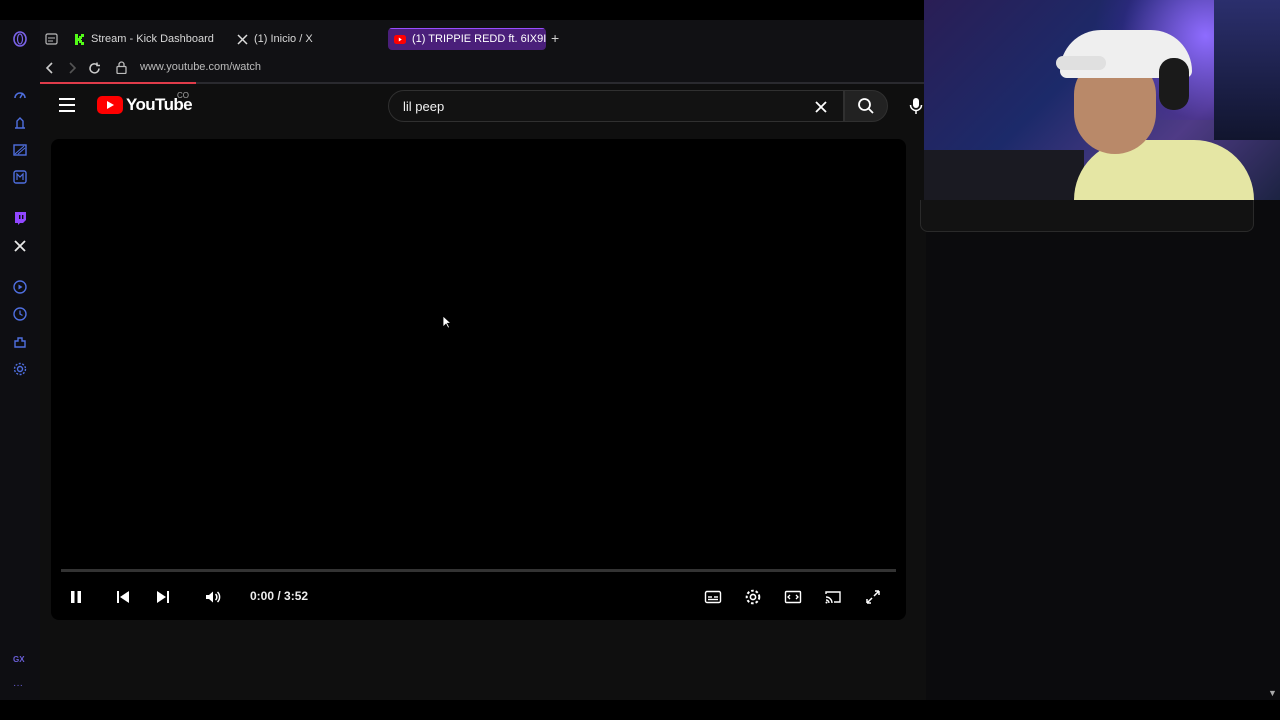 This screenshot has width=1280, height=720. I want to click on previous-button, so click(123, 597).